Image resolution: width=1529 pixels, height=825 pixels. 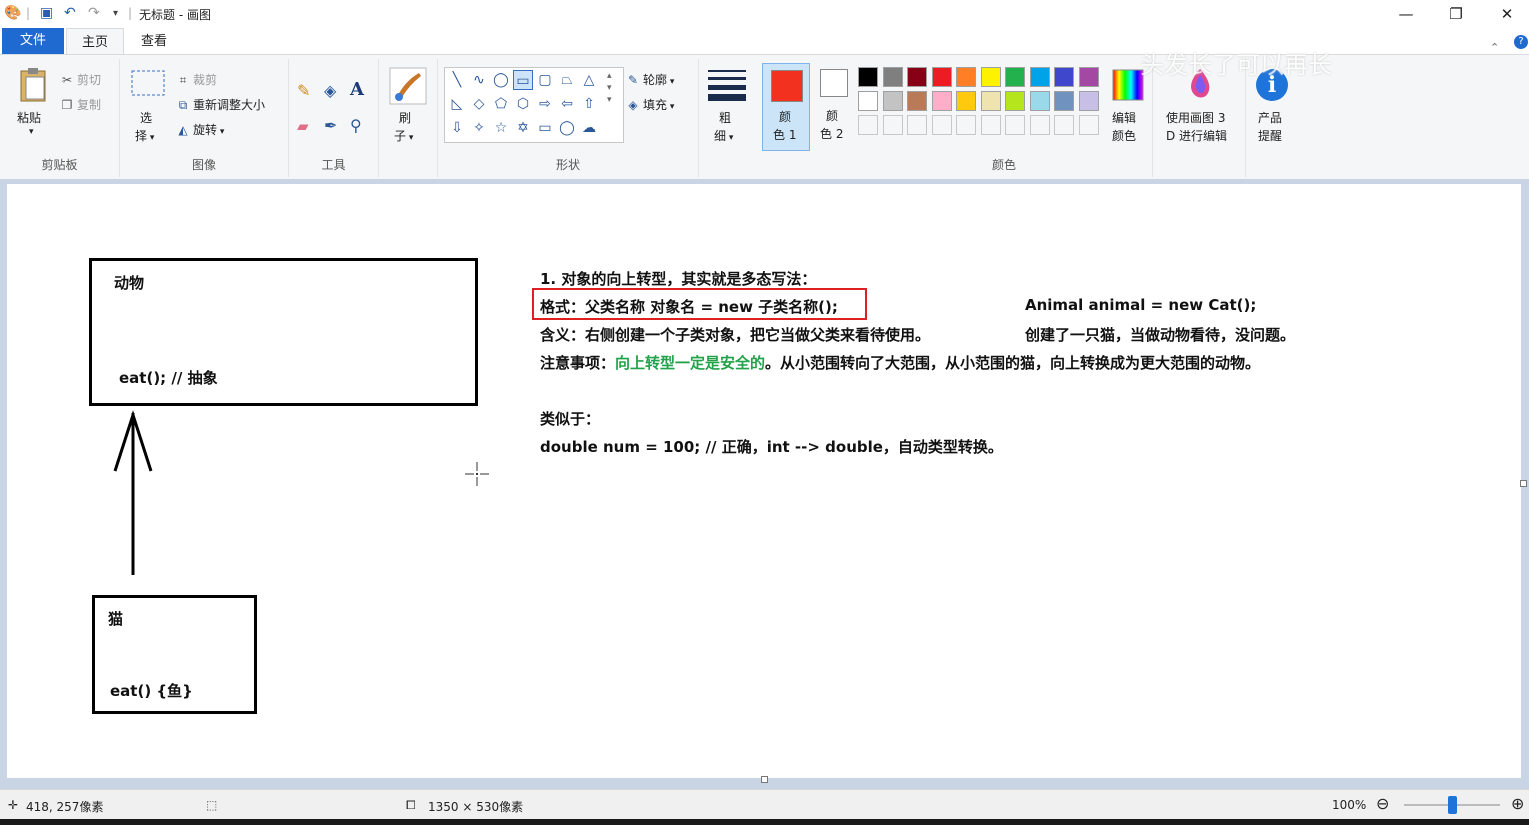 What do you see at coordinates (545, 128) in the screenshot?
I see `rect-callout-shape-icon: ▭` at bounding box center [545, 128].